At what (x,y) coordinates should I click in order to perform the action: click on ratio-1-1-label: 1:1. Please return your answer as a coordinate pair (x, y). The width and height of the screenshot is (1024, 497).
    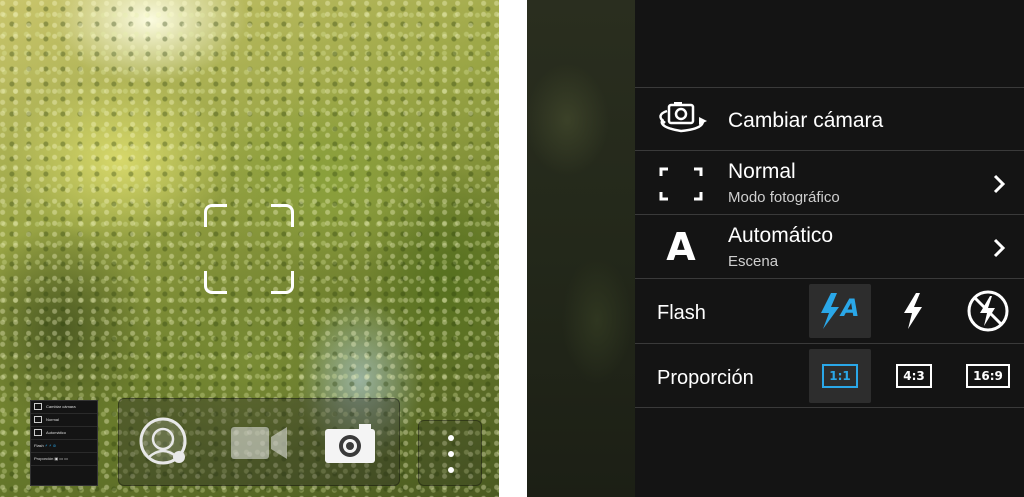
    Looking at the image, I should click on (840, 376).